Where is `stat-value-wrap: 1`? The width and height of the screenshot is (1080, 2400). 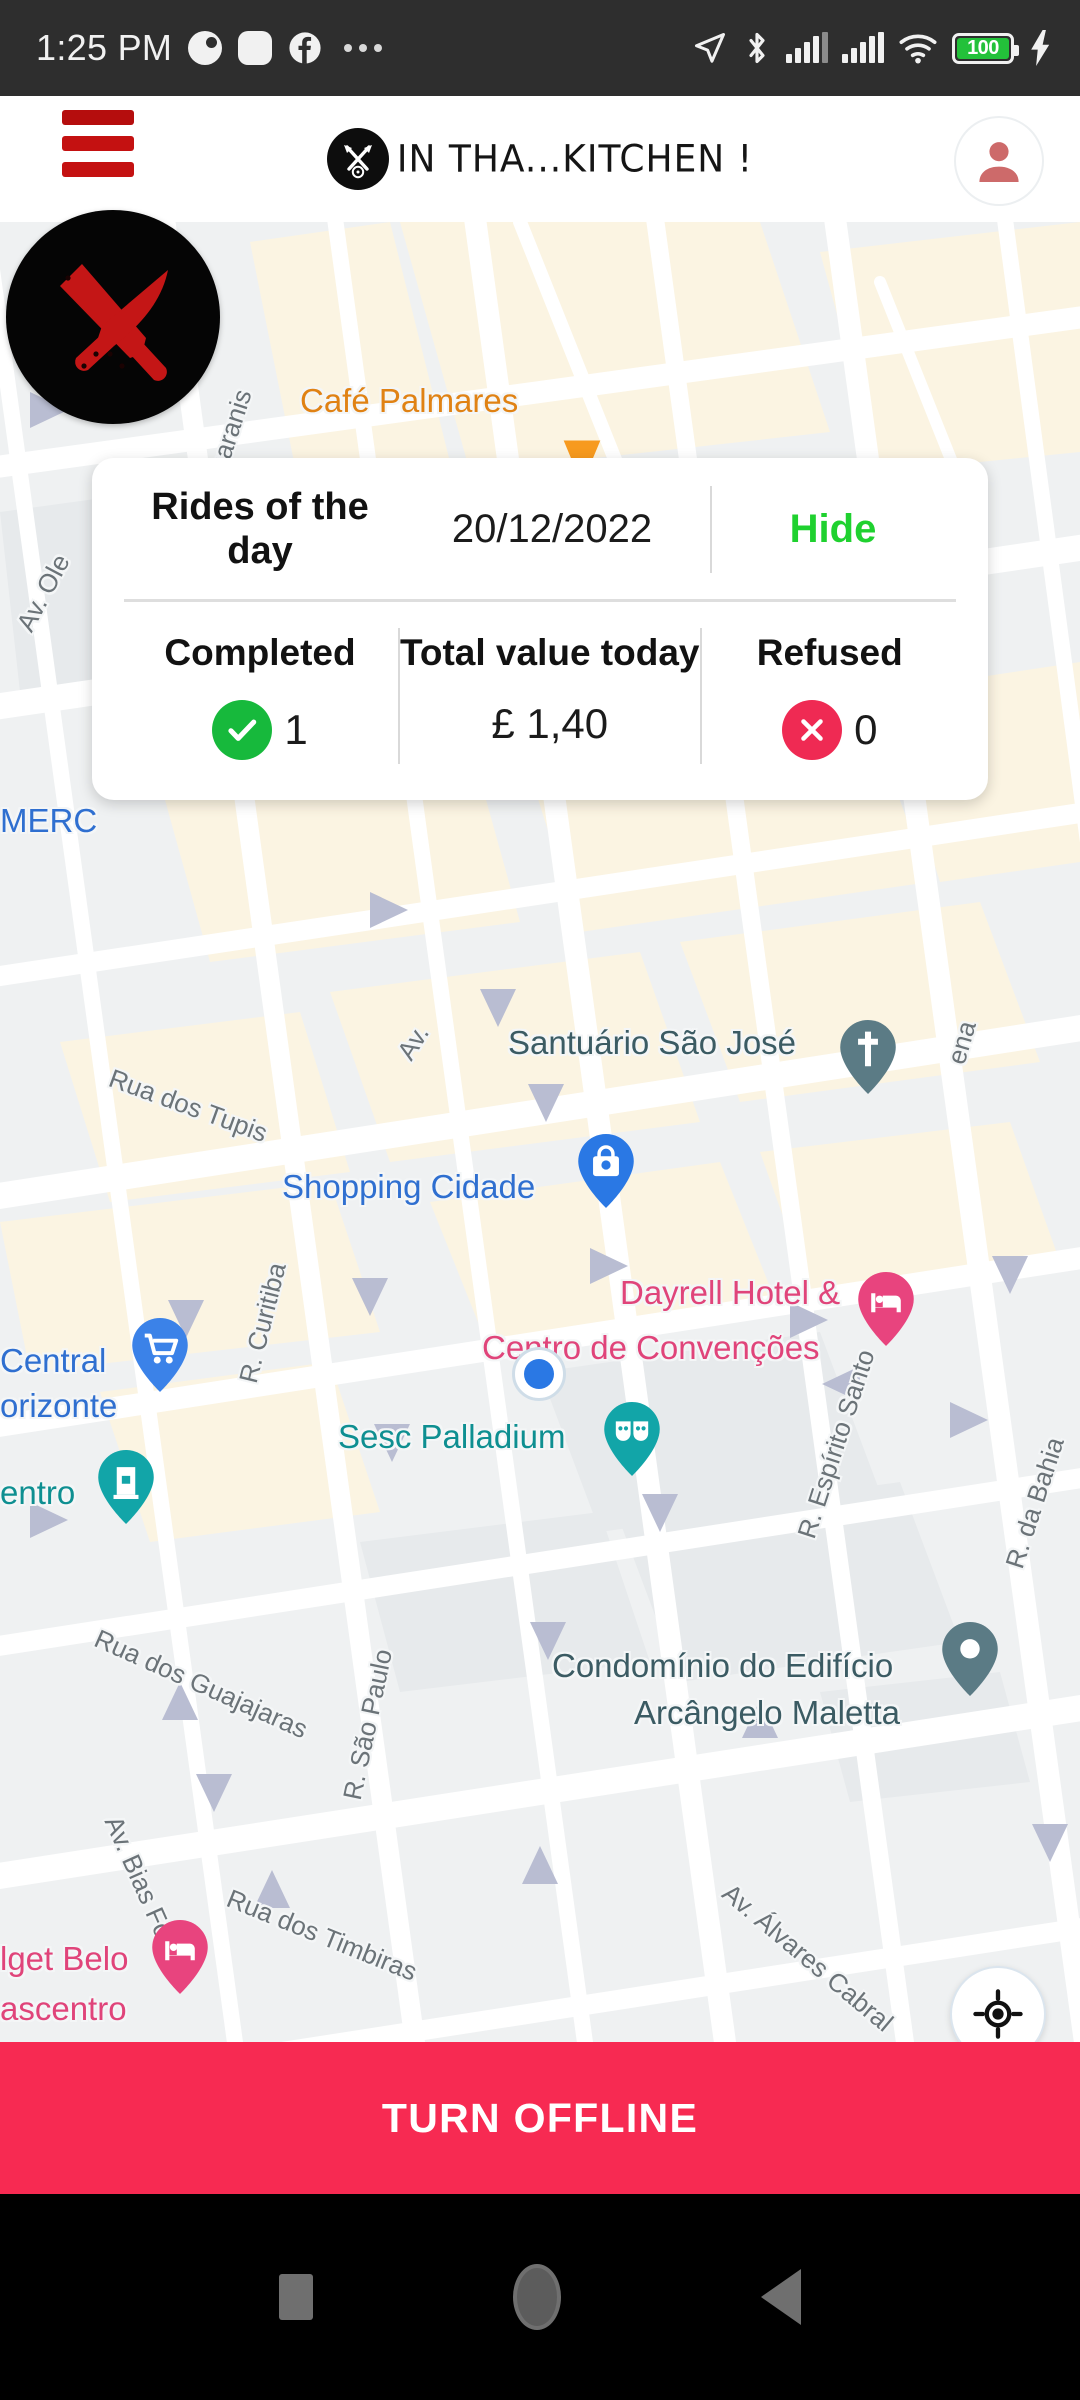
stat-value-wrap: 1 is located at coordinates (260, 730).